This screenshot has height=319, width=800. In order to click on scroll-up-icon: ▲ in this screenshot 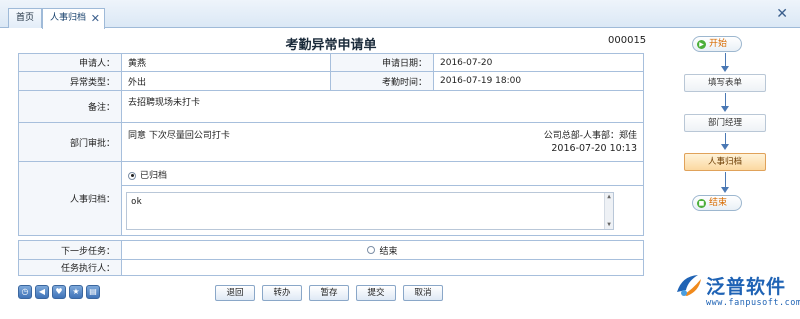, I will do `click(609, 197)`.